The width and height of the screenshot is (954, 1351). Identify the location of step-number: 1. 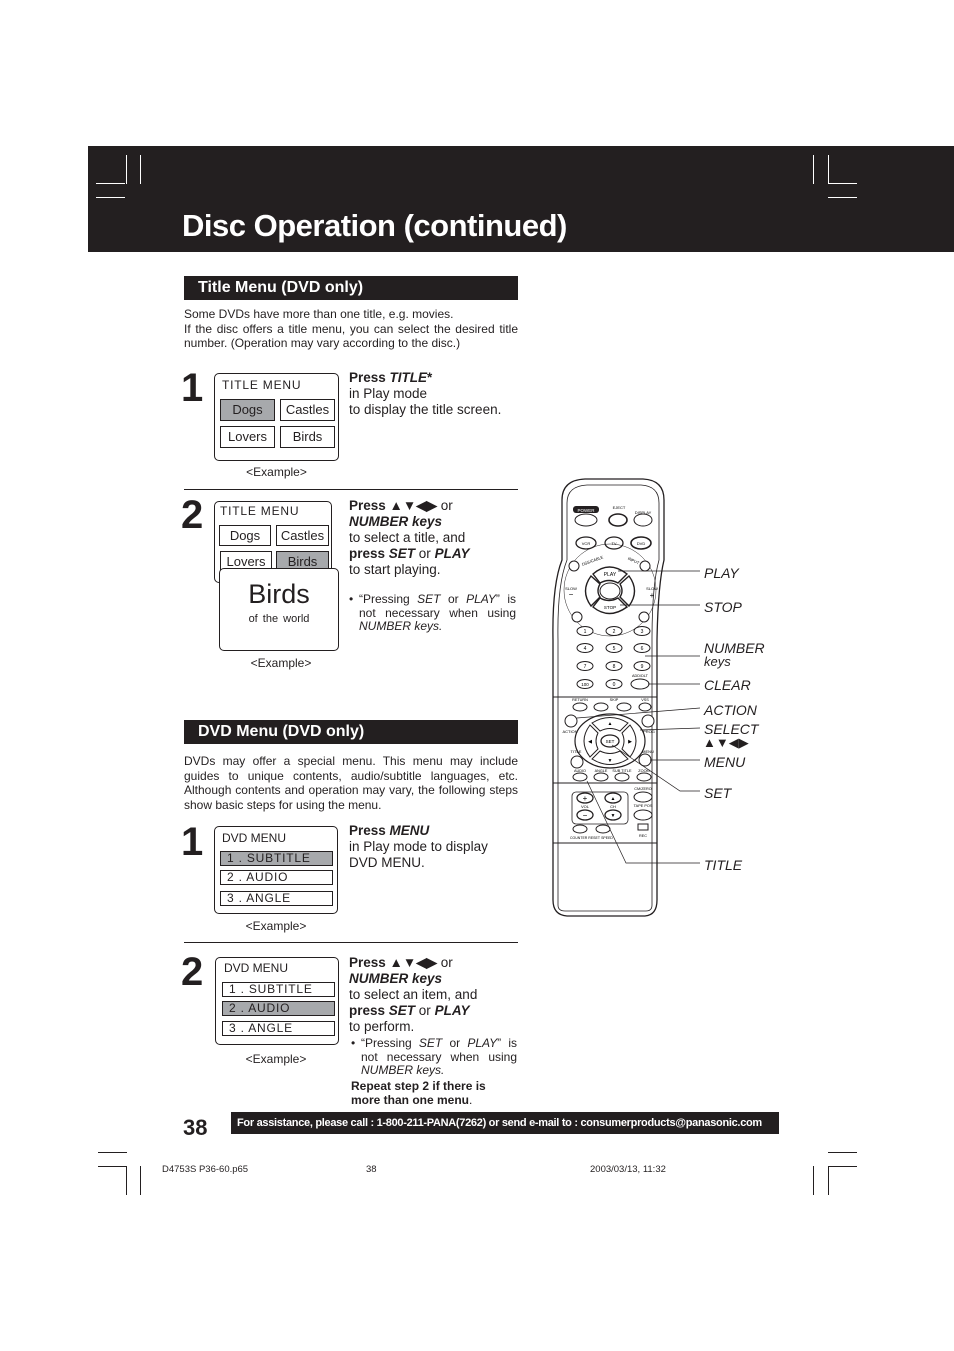
(192, 388).